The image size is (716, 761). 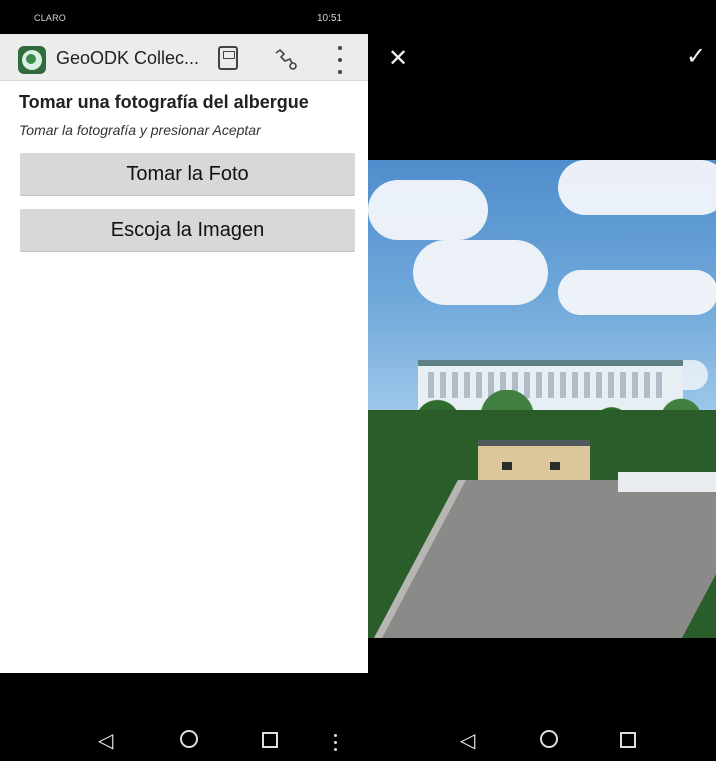 I want to click on path-icon, so click(x=285, y=60).